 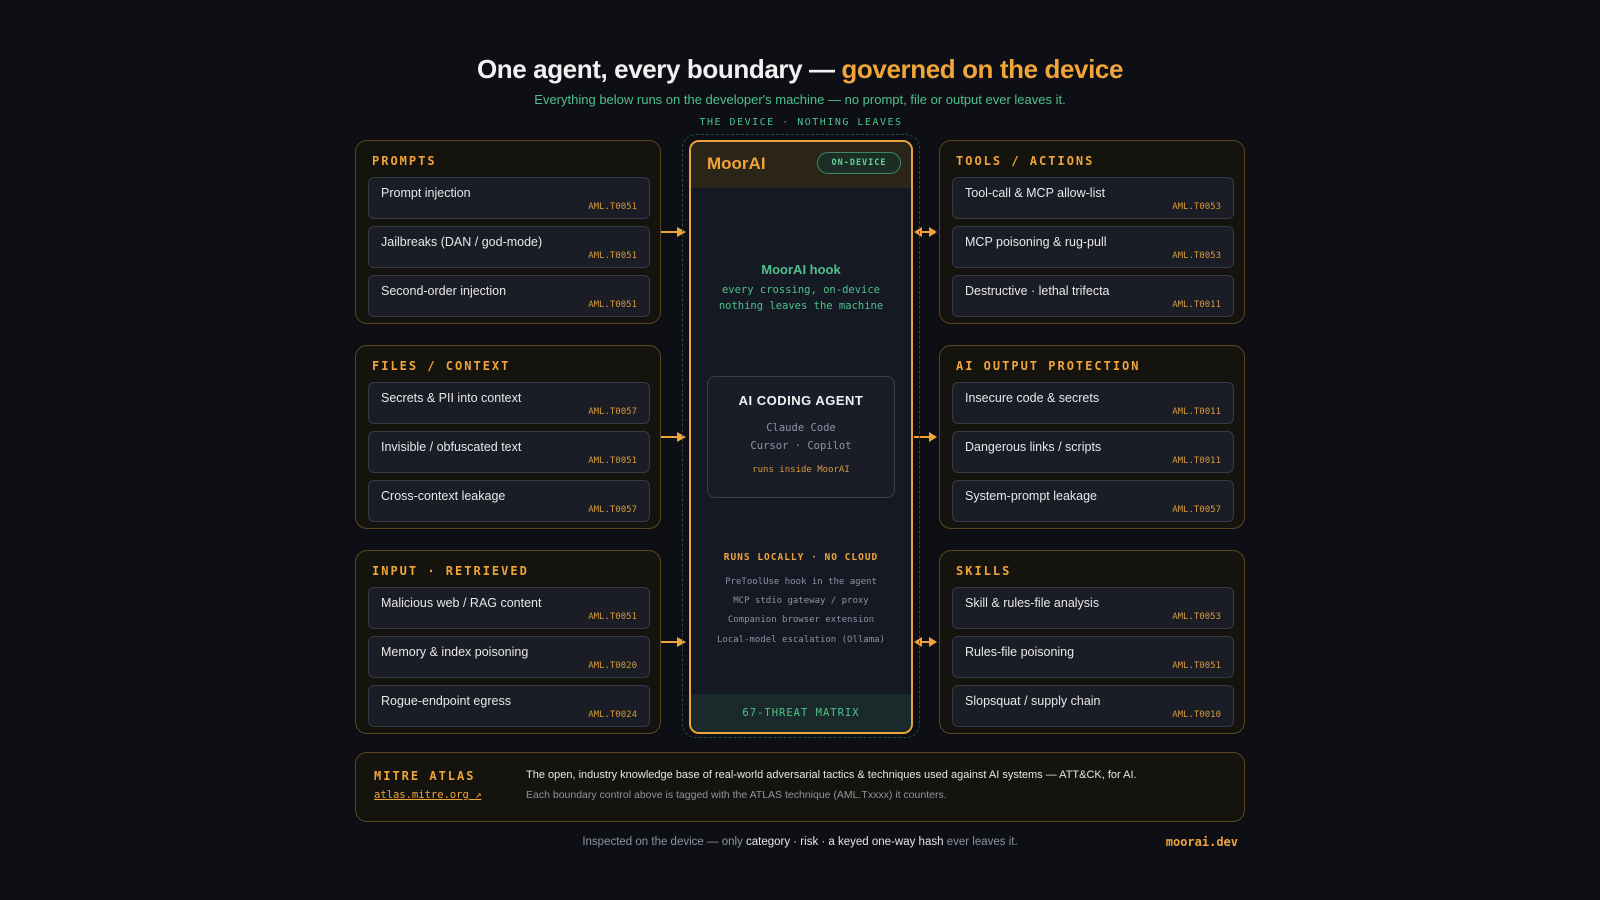 I want to click on threat-label: Malicious web / RAG content, so click(x=461, y=603).